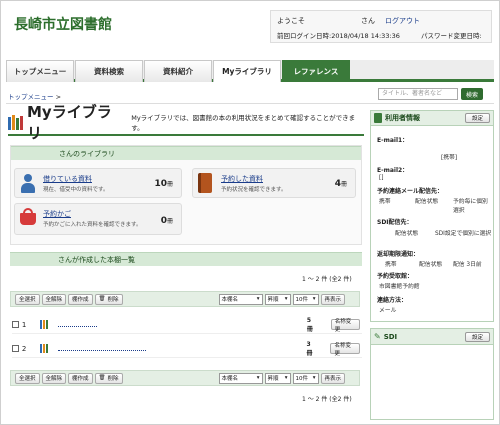 This screenshot has width=500, height=425. Describe the element at coordinates (76, 190) in the screenshot. I see `borrowing-desc: 現在、借受中の資料です。` at that location.